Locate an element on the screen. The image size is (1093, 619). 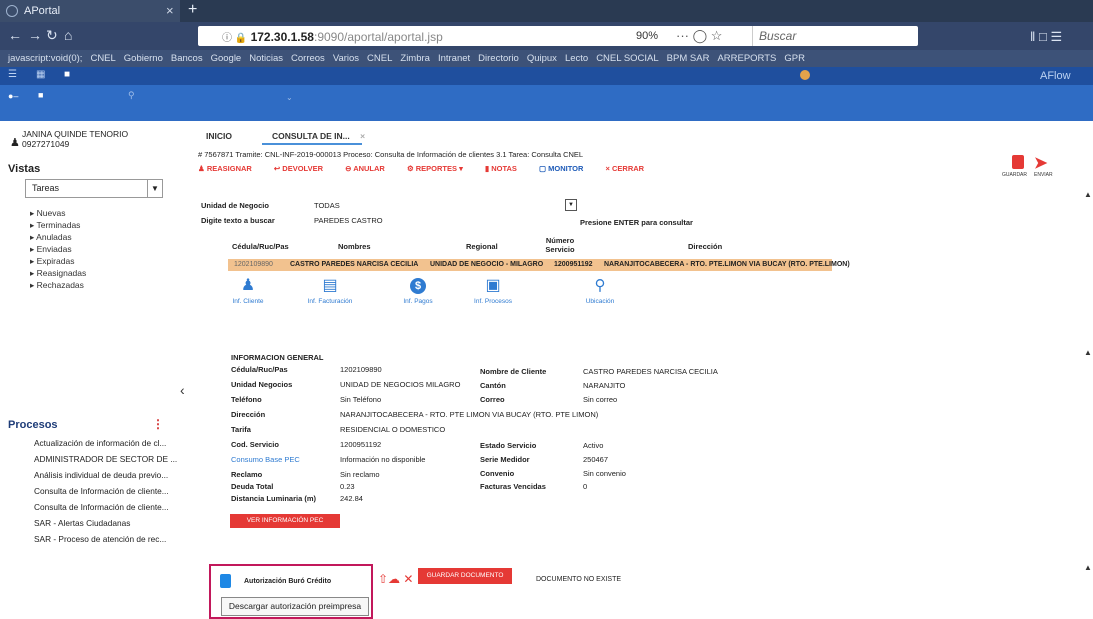
more-options-icon: ⋮ is located at coordinates (158, 424).